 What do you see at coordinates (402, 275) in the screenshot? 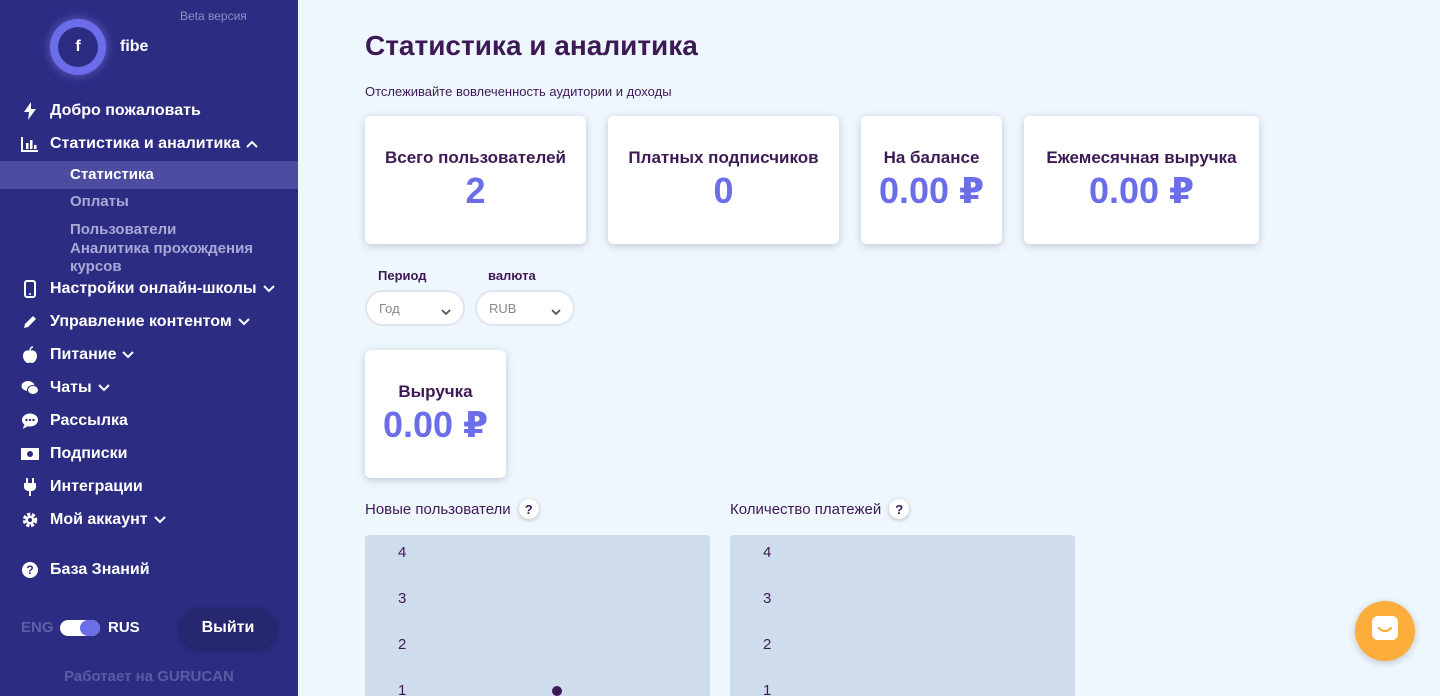
I see `period-label: Период` at bounding box center [402, 275].